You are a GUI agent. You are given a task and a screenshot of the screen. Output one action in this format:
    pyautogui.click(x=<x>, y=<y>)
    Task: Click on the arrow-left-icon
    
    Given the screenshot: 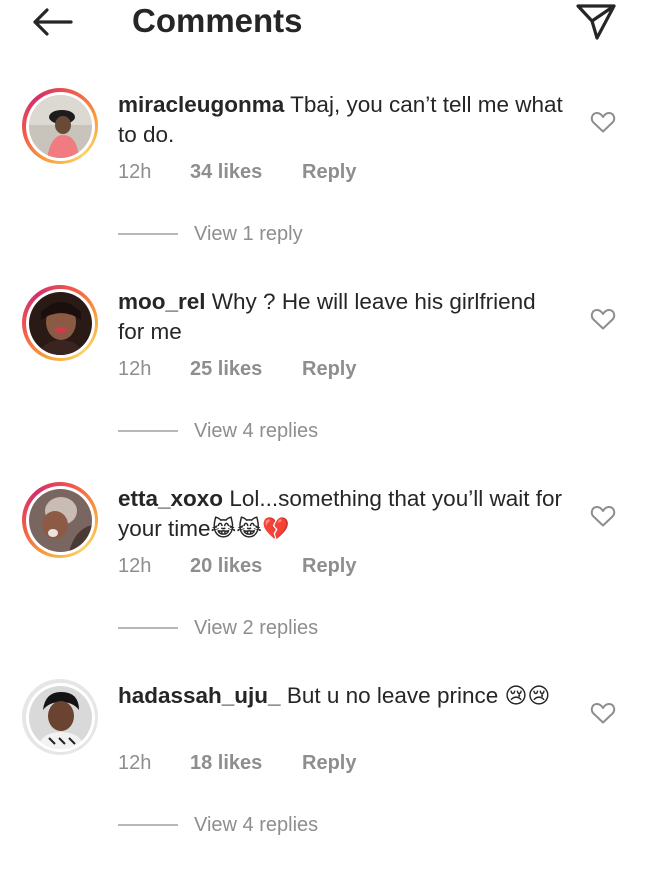 What is the action you would take?
    pyautogui.click(x=53, y=22)
    